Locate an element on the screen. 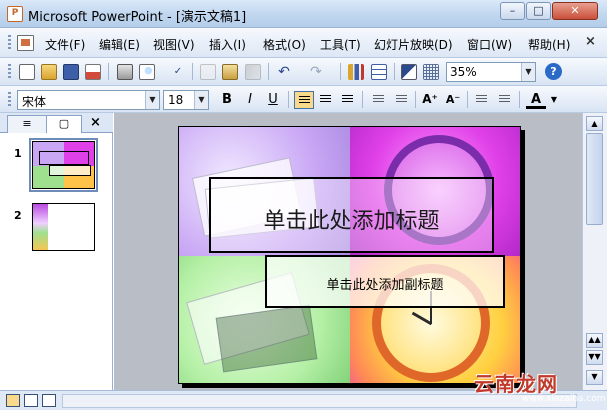 Image resolution: width=607 pixels, height=410 pixels. powerpoint-app-icon: P is located at coordinates (15, 14).